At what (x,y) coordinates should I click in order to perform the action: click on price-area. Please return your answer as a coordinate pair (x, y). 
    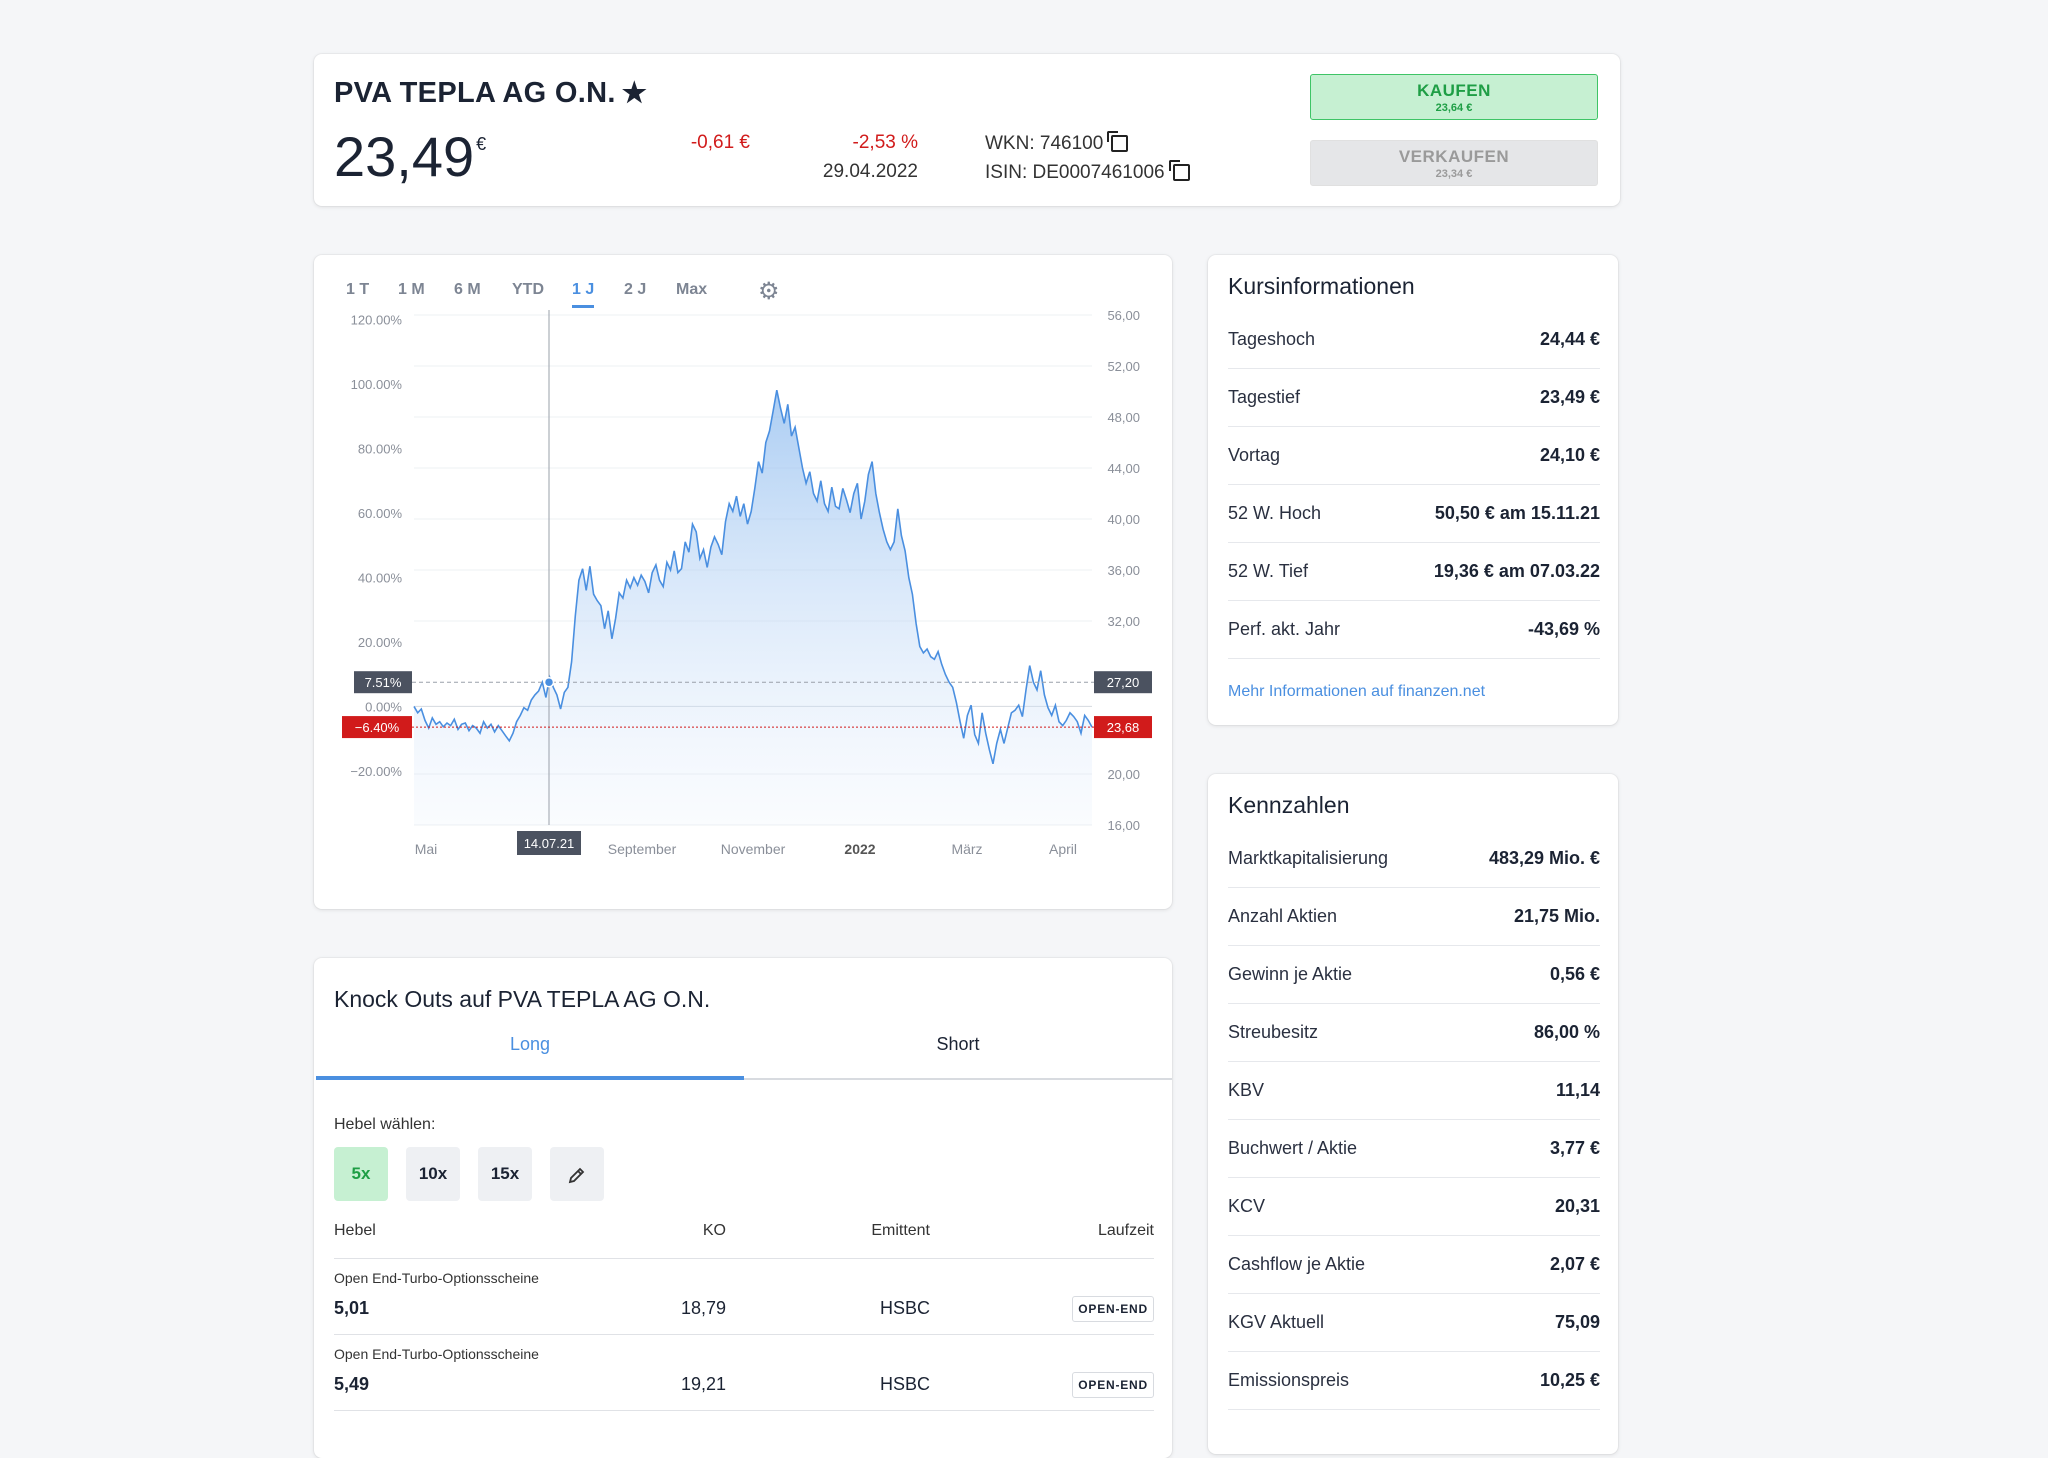
    Looking at the image, I should click on (753, 607).